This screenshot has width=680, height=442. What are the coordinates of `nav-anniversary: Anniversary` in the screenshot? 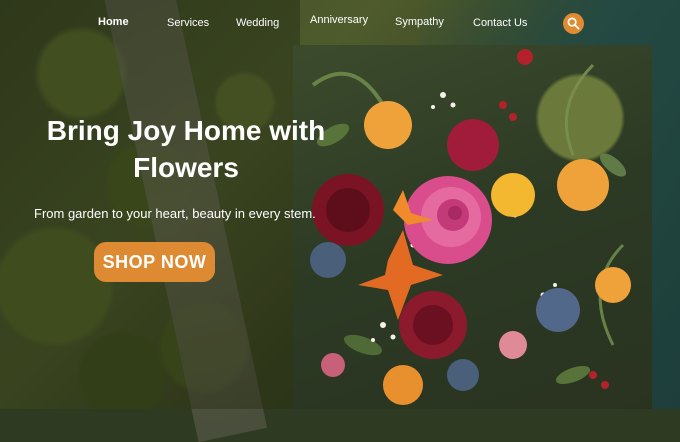 It's located at (339, 20).